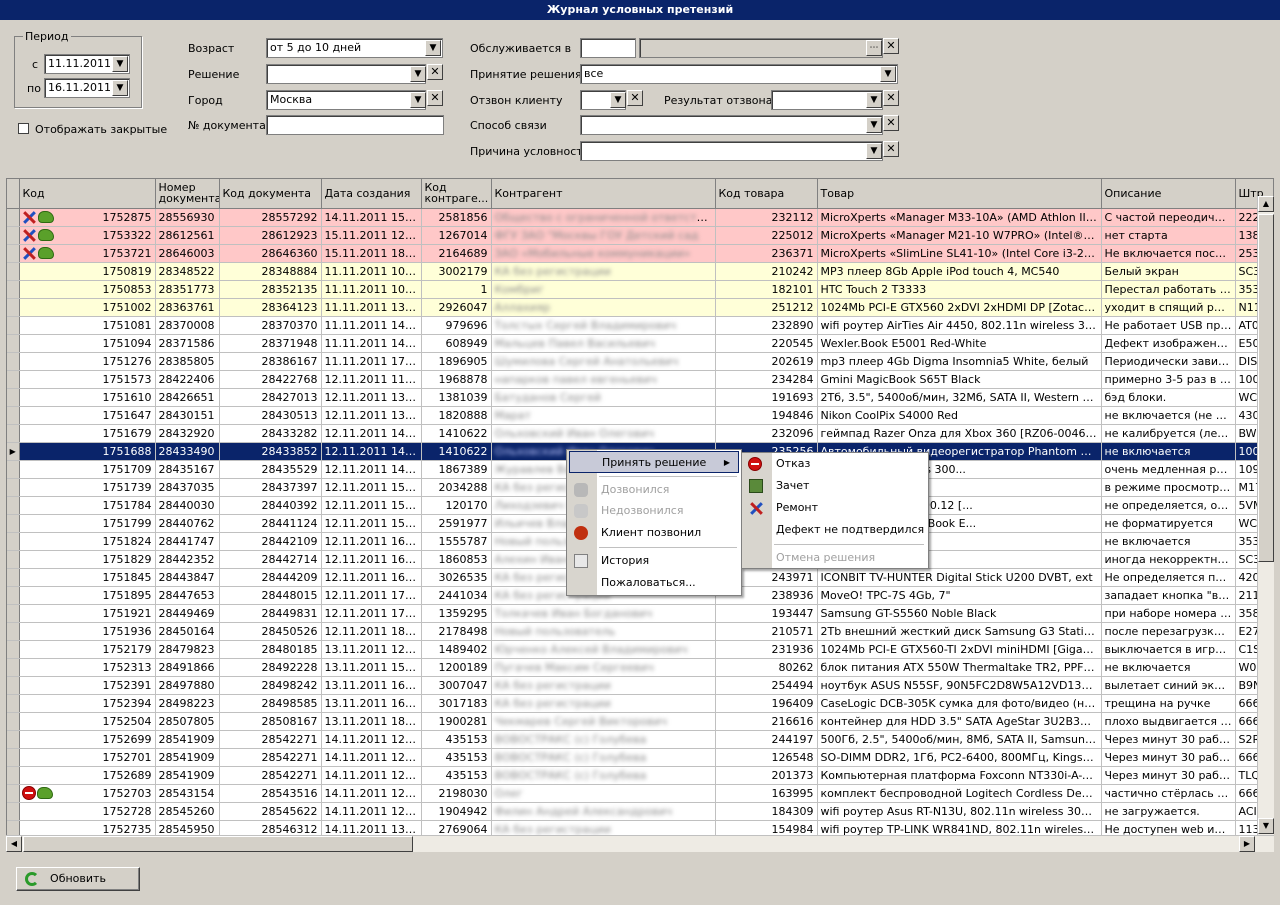 The height and width of the screenshot is (905, 1280). What do you see at coordinates (959, 194) in the screenshot?
I see `header-goods: Товар` at bounding box center [959, 194].